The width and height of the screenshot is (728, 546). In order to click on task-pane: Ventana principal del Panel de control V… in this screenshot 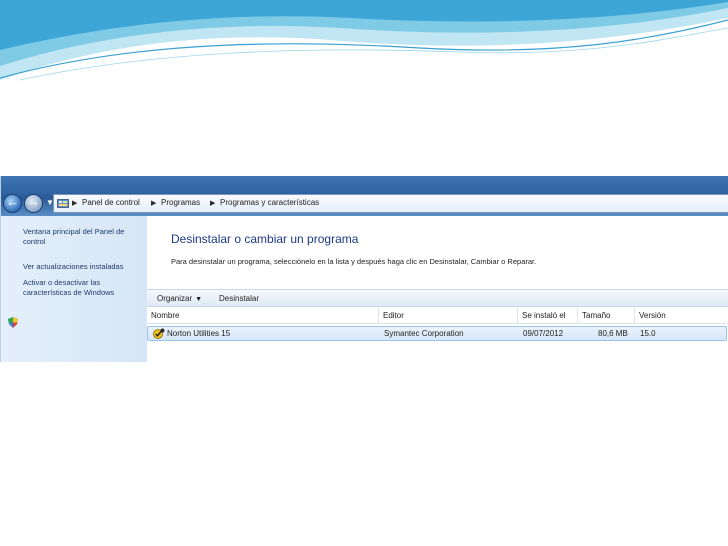, I will do `click(74, 289)`.